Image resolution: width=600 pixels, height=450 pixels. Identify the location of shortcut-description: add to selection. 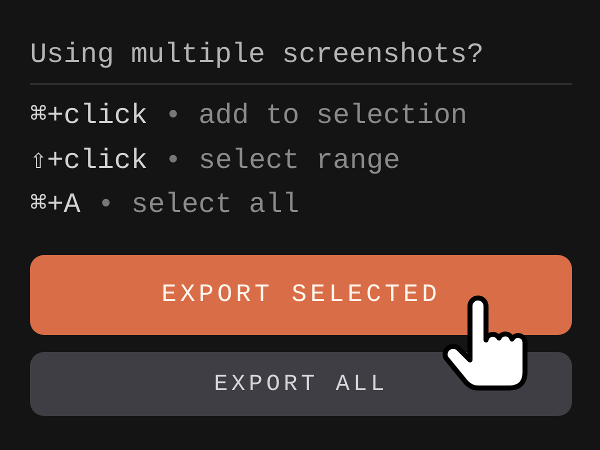
(333, 117).